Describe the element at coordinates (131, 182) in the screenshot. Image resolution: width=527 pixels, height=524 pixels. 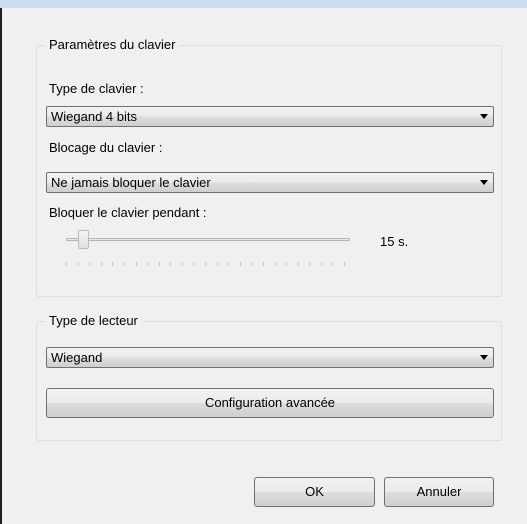
I see `keyboard-lock-value: Ne jamais bloquer le clavier` at that location.